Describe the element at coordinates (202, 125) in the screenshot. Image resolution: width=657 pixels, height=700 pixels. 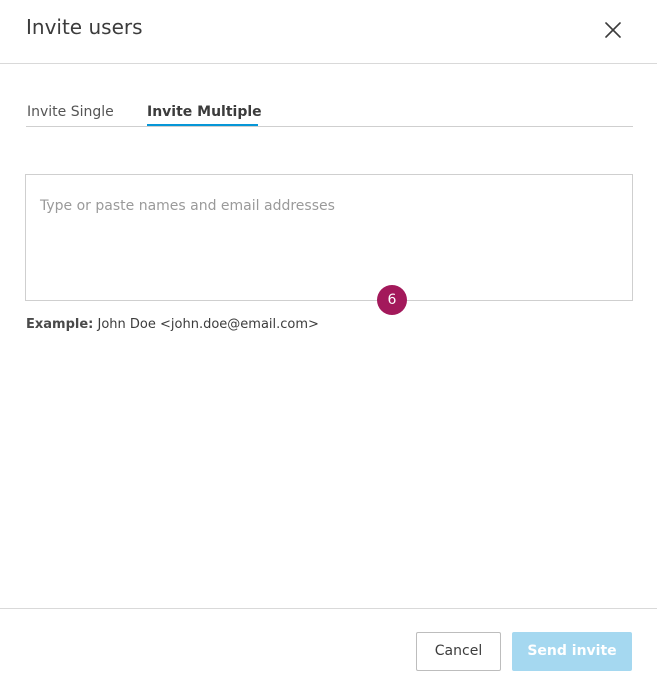
I see `active-tab-indicator` at that location.